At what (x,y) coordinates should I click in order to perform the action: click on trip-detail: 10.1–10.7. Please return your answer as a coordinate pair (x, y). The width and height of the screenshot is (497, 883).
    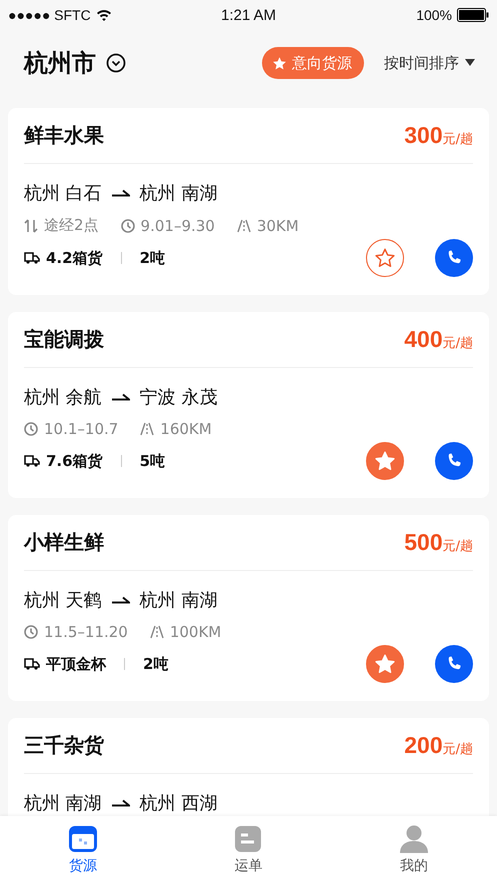
    Looking at the image, I should click on (81, 429).